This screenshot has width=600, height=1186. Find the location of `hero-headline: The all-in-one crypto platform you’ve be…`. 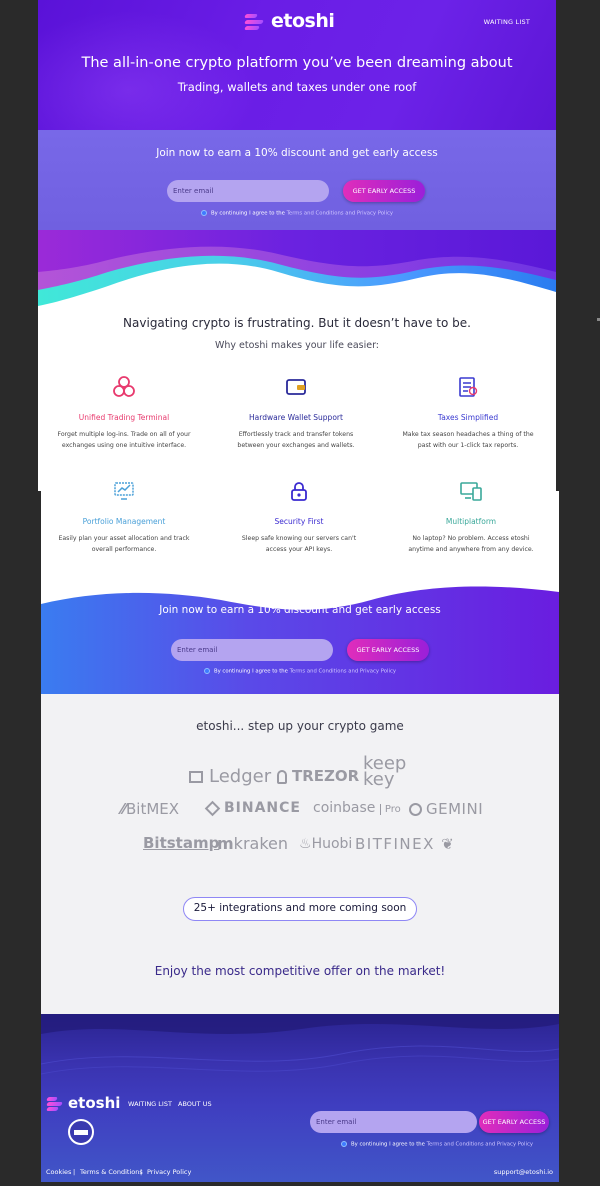

hero-headline: The all-in-one crypto platform you’ve be… is located at coordinates (297, 63).